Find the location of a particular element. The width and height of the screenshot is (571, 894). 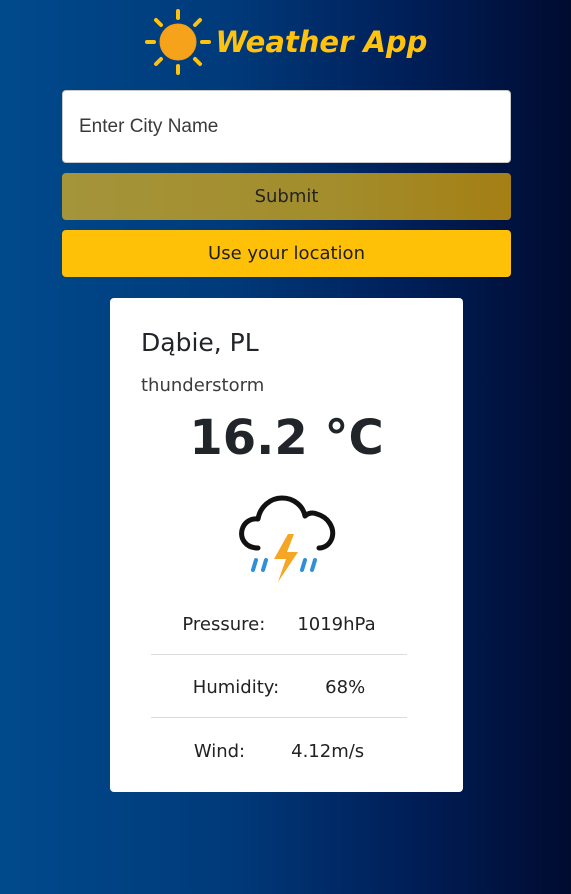

app-title: Weather App is located at coordinates (321, 42).